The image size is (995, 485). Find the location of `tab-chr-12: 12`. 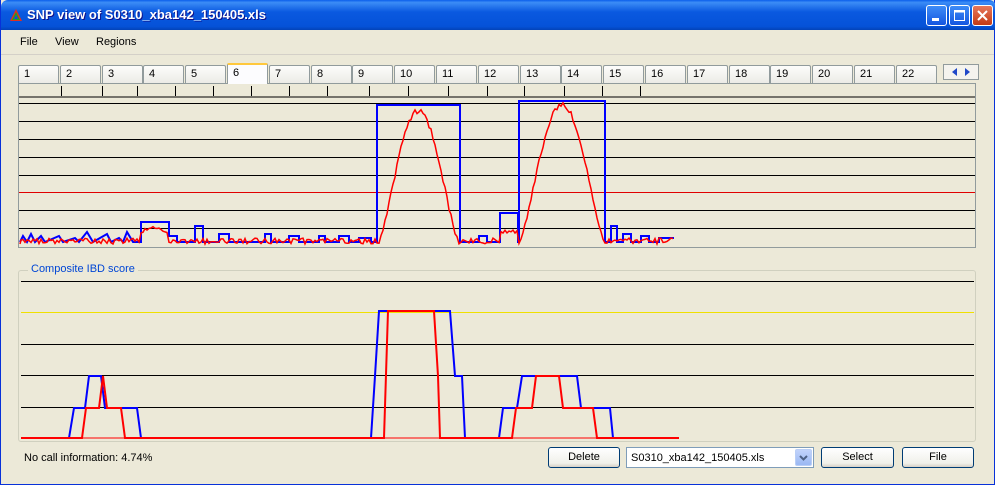

tab-chr-12: 12 is located at coordinates (498, 74).